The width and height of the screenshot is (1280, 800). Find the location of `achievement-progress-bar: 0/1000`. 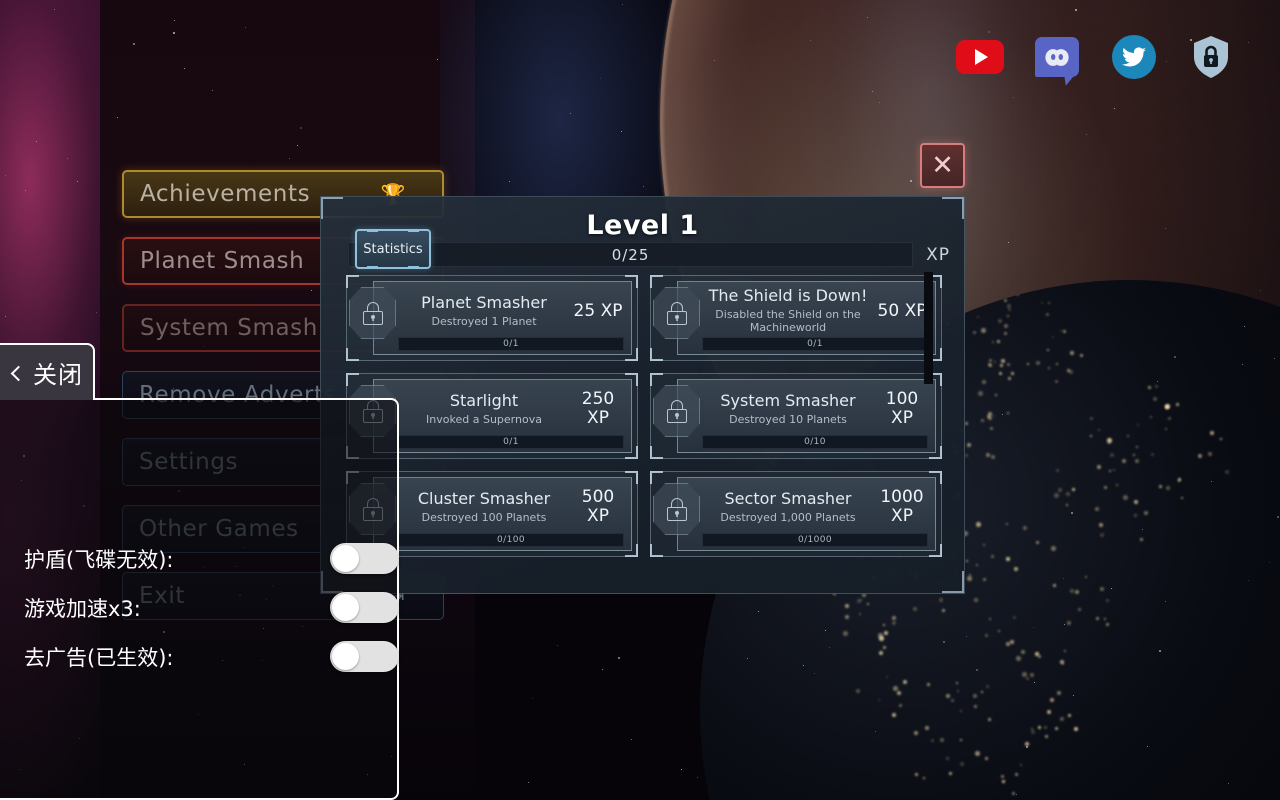

achievement-progress-bar: 0/1000 is located at coordinates (815, 540).